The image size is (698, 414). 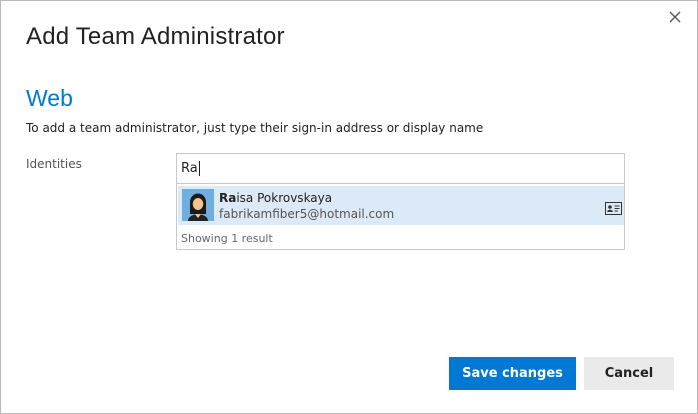 I want to click on identities-input-value: Ra, so click(x=189, y=168).